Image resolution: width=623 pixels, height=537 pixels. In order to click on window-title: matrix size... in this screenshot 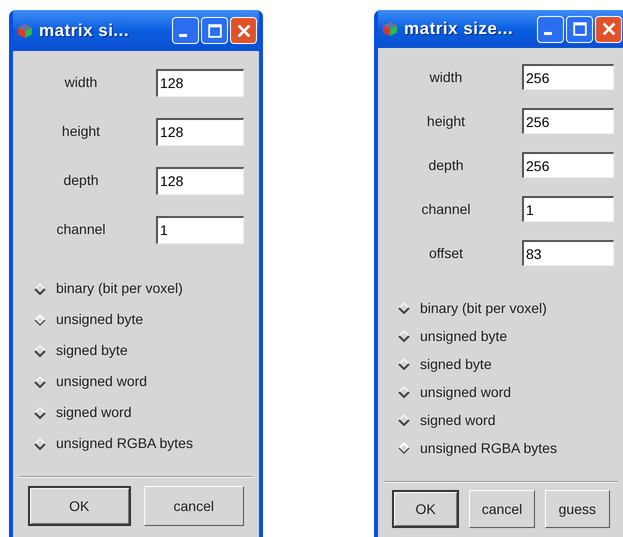, I will do `click(459, 29)`.